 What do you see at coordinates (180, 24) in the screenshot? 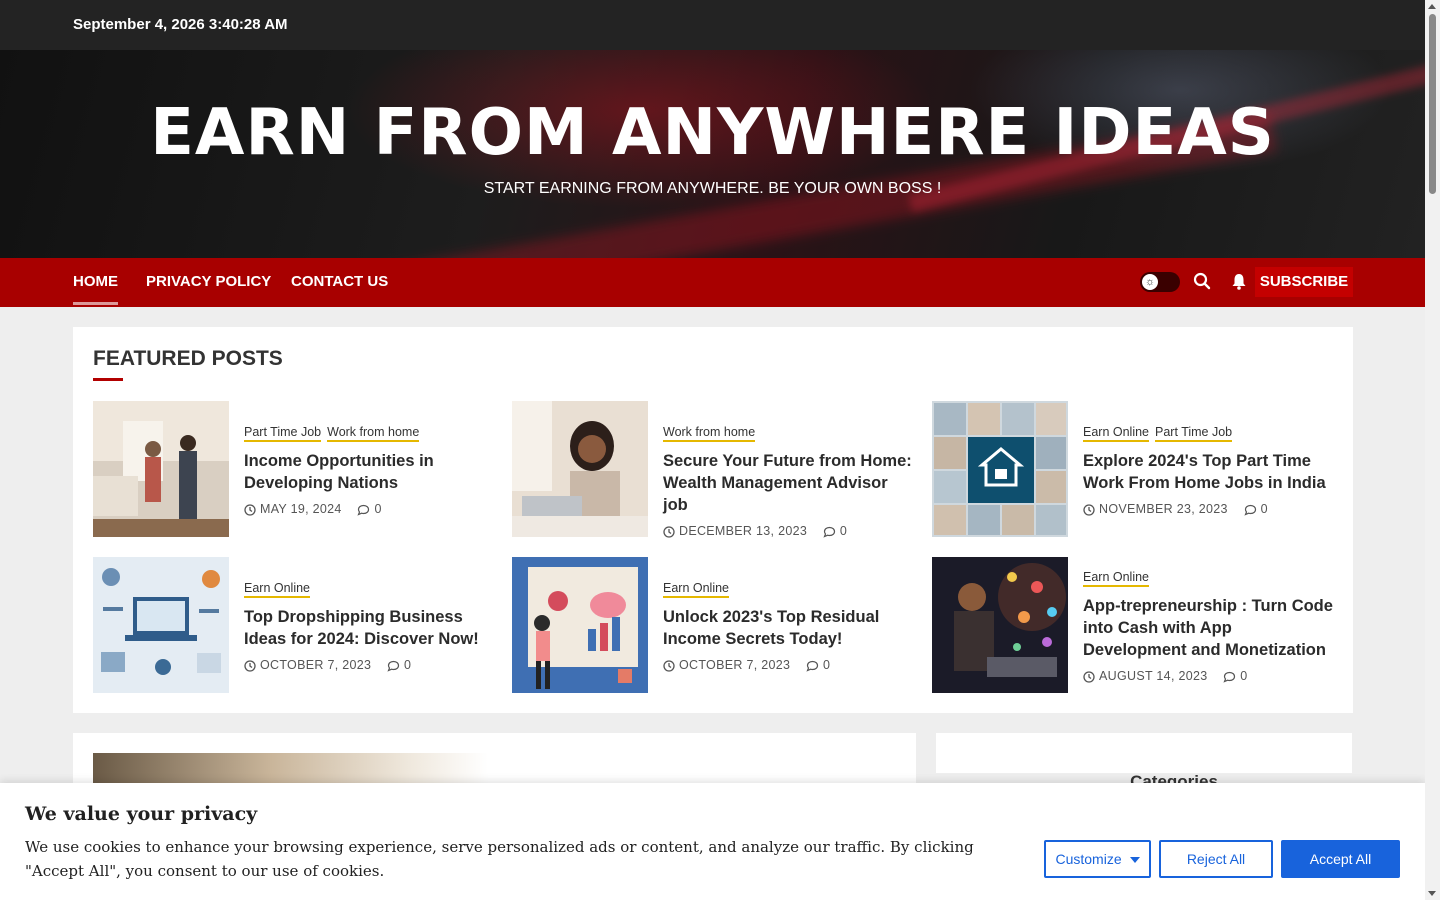
I see `current-datetime: September 4, 2026 3:40:28 AM` at bounding box center [180, 24].